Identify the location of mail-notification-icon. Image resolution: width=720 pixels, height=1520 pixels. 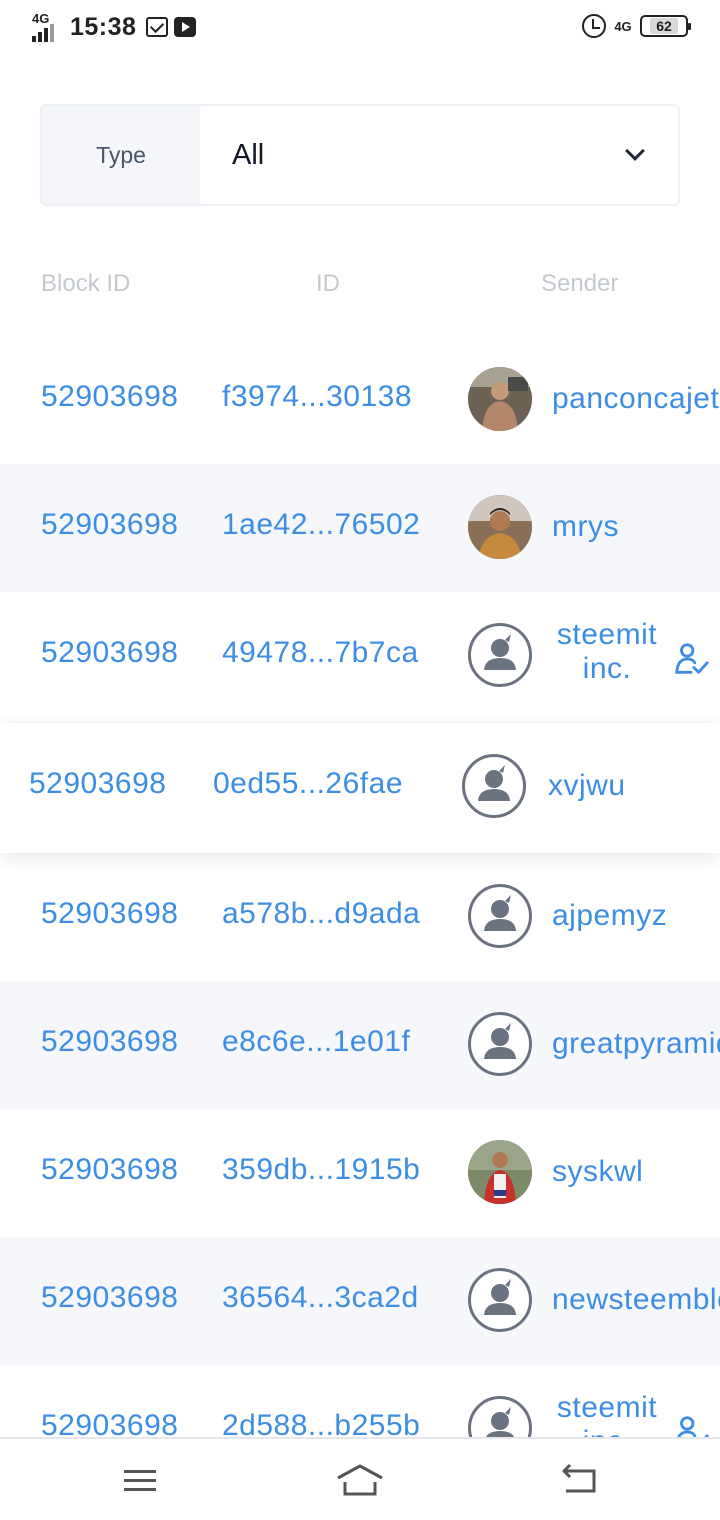
(157, 27).